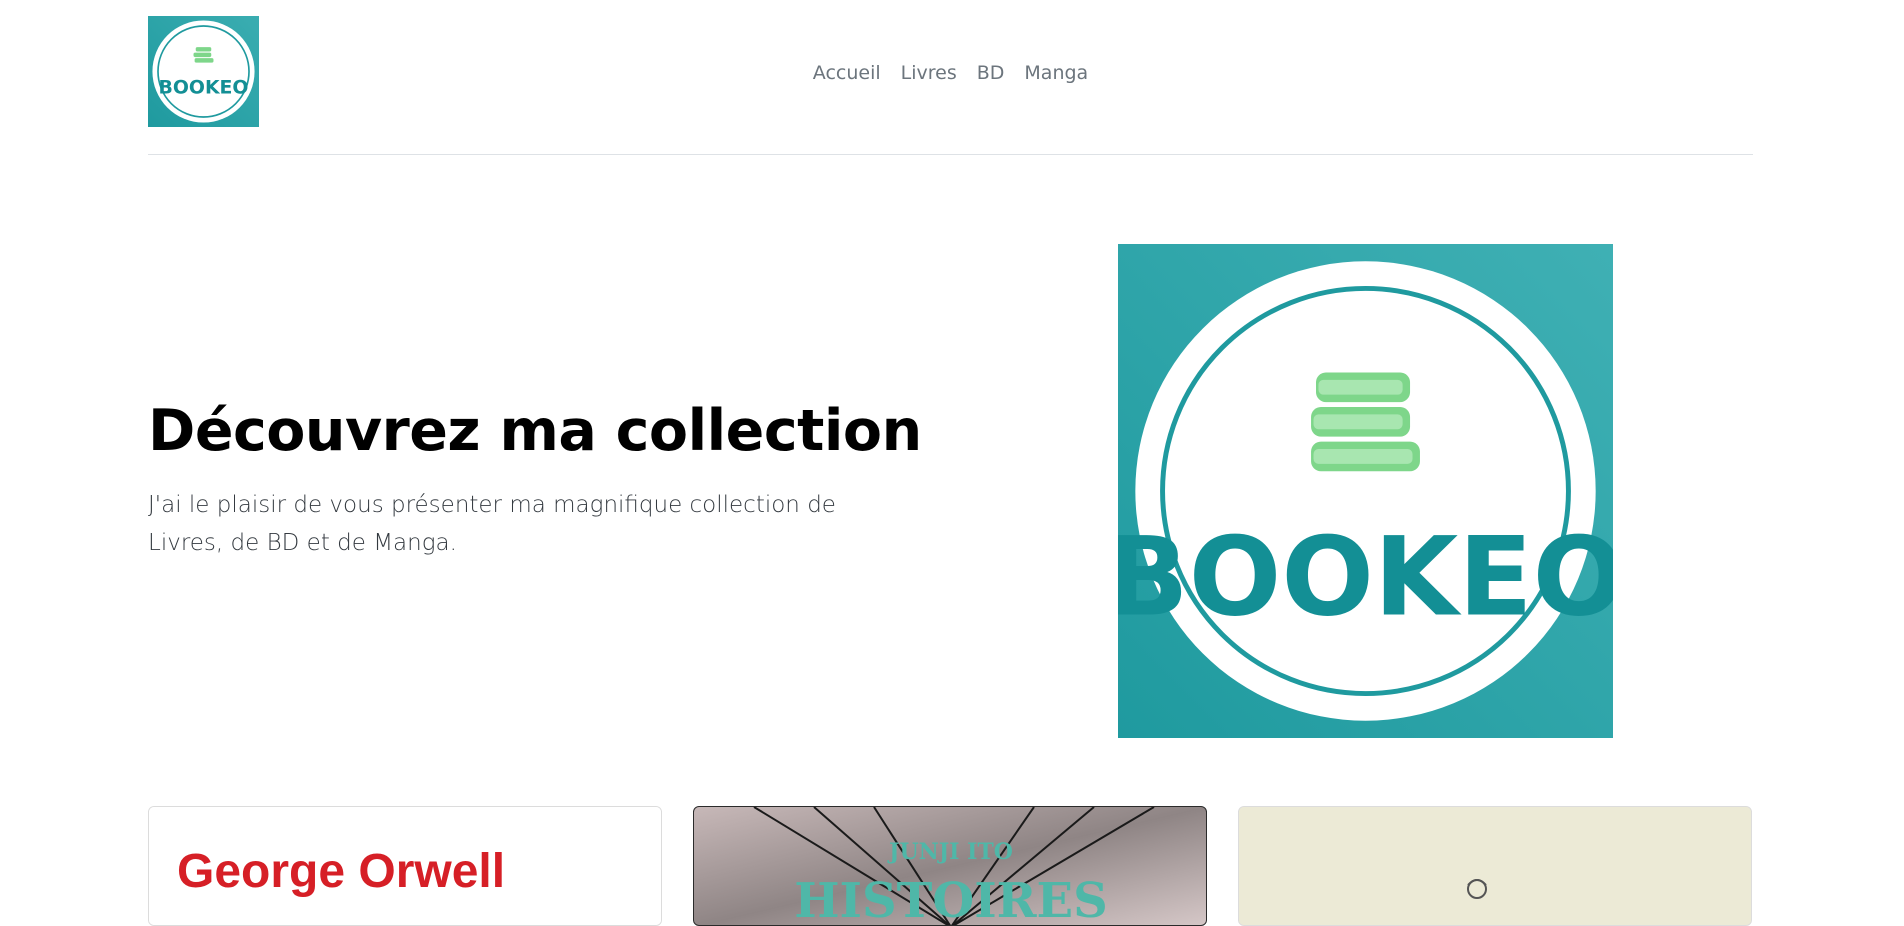  What do you see at coordinates (950, 852) in the screenshot?
I see `svg-text: JUNJI ITO` at bounding box center [950, 852].